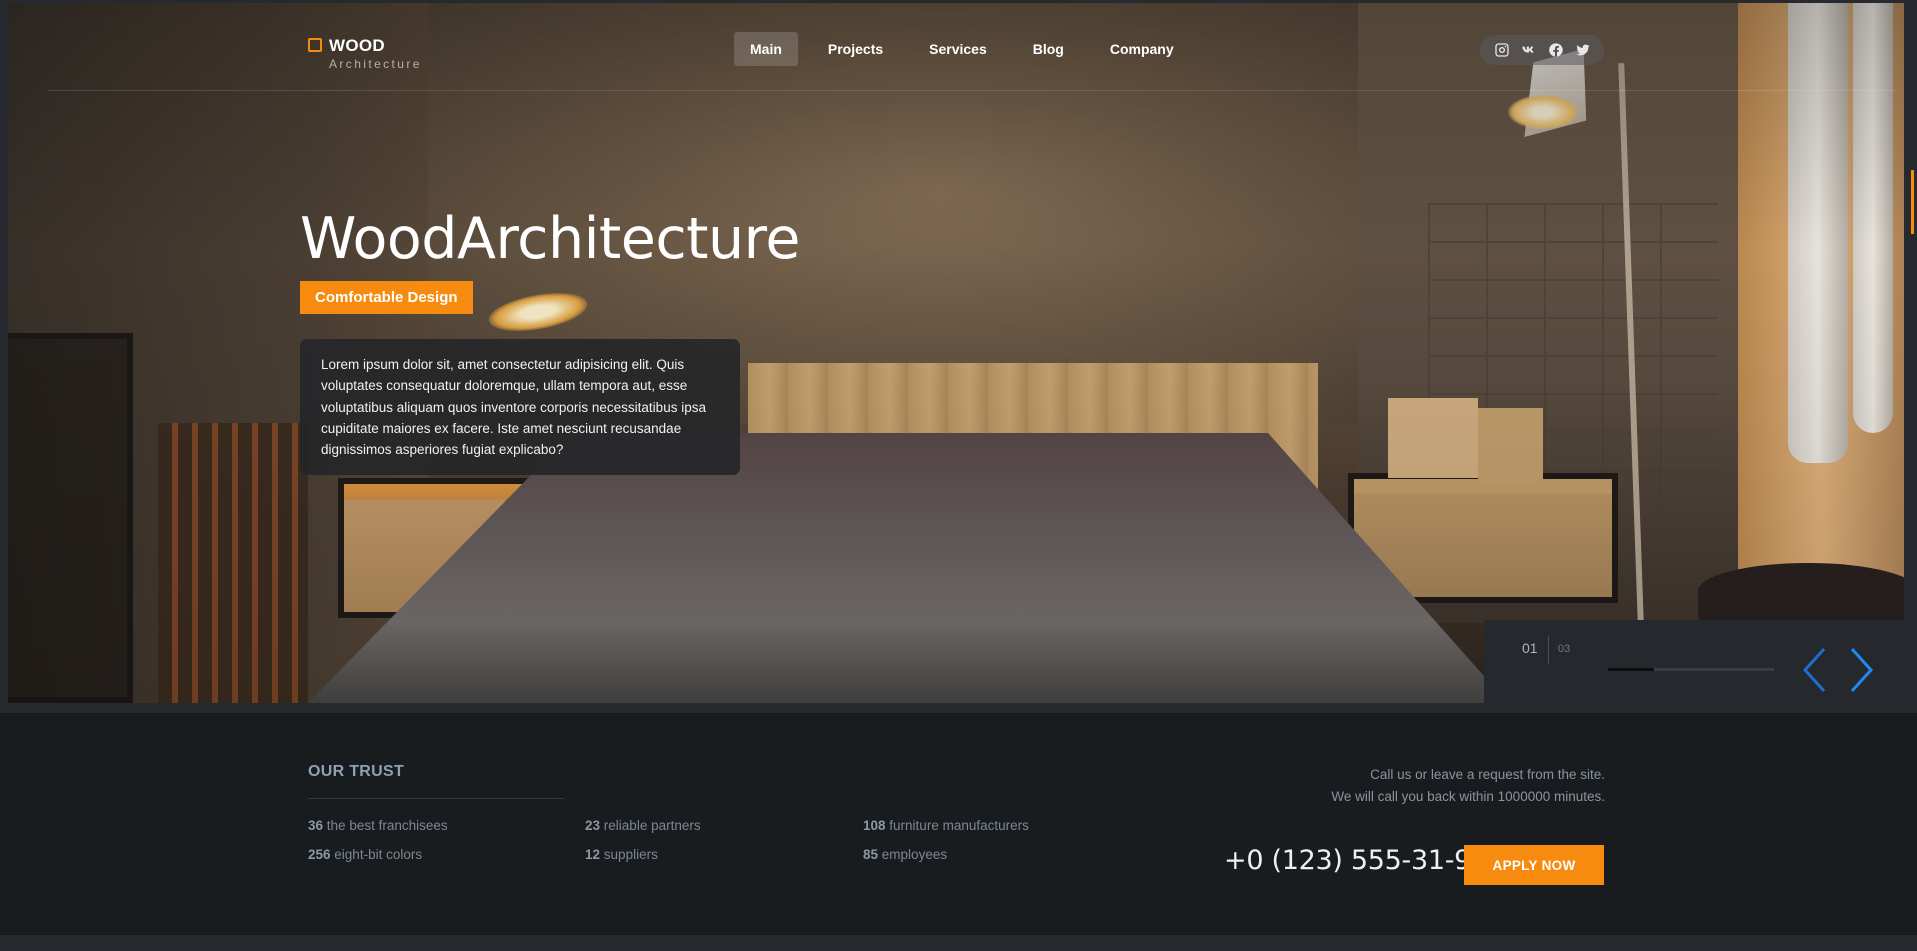 Image resolution: width=1917 pixels, height=951 pixels. I want to click on hero-title: WoodArchitecture, so click(550, 239).